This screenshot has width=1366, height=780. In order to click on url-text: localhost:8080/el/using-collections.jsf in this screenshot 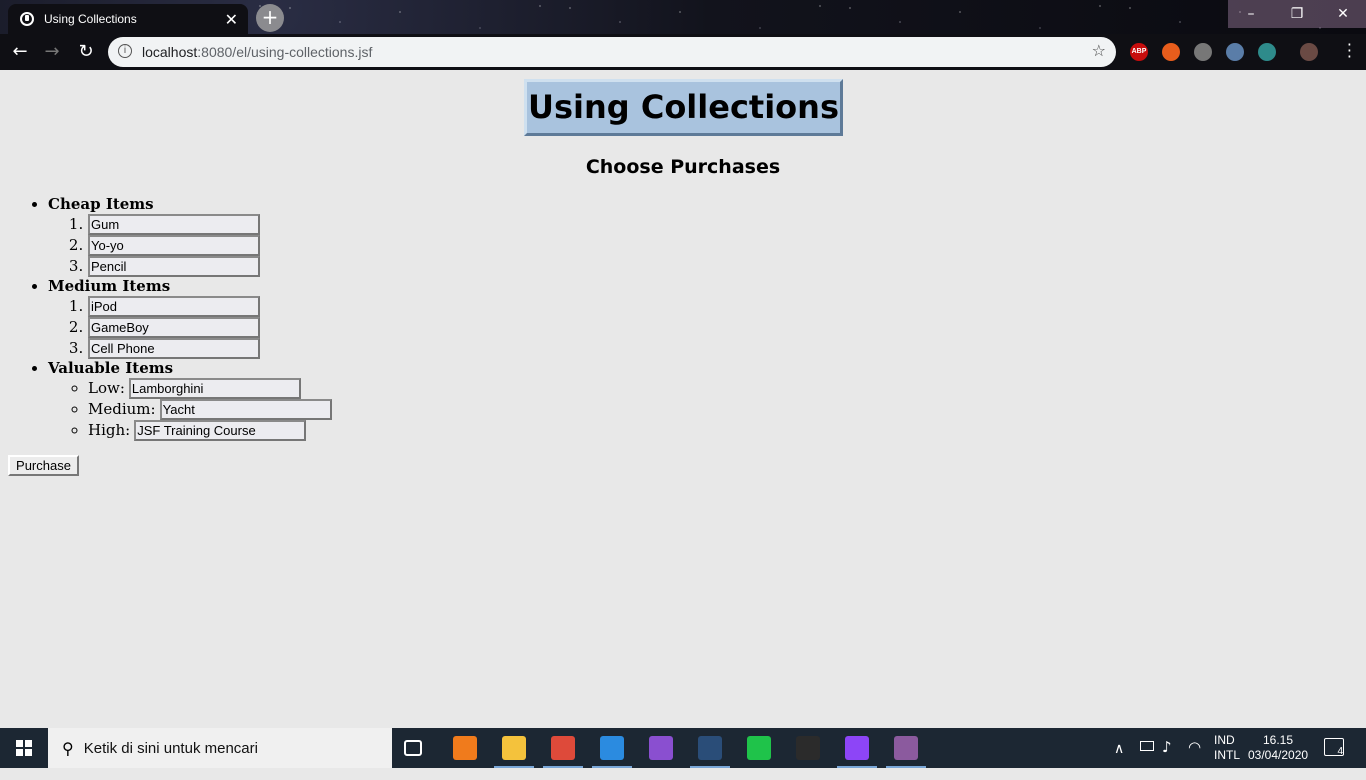, I will do `click(257, 52)`.